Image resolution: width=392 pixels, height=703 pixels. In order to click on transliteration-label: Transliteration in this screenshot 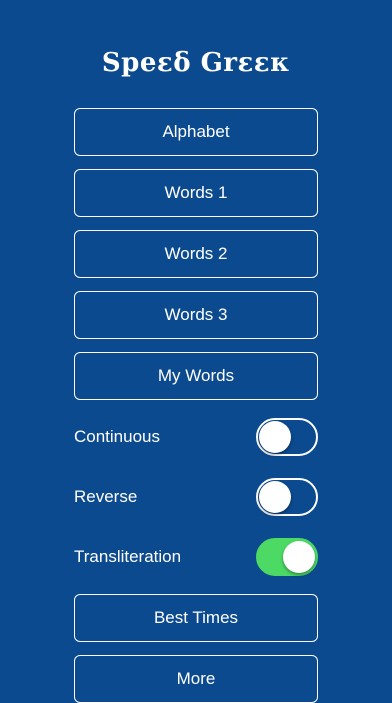, I will do `click(128, 556)`.